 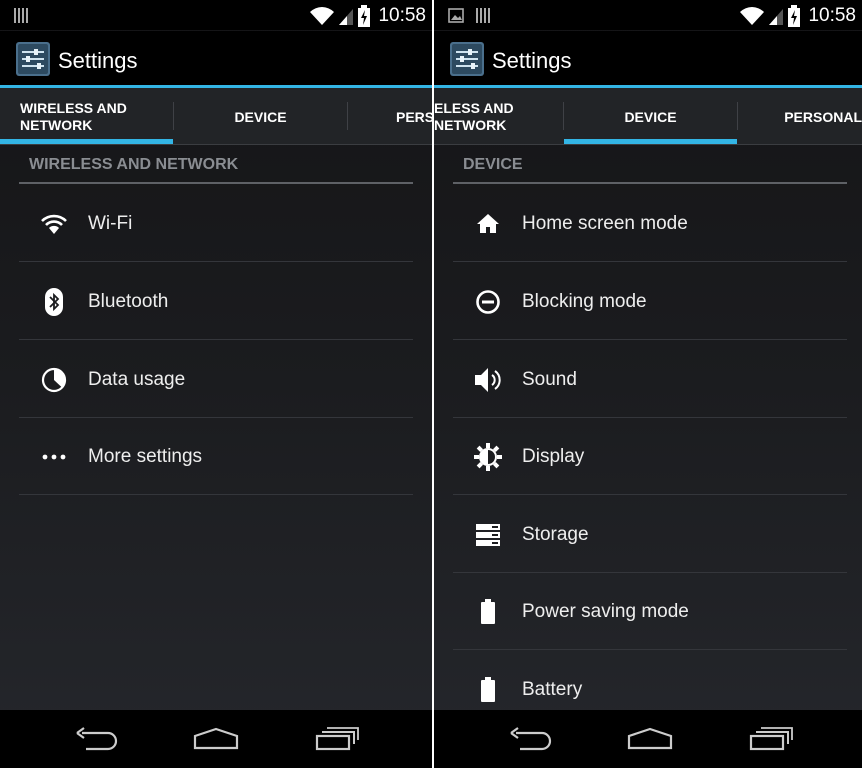 I want to click on list-item-display: Display, so click(x=650, y=456).